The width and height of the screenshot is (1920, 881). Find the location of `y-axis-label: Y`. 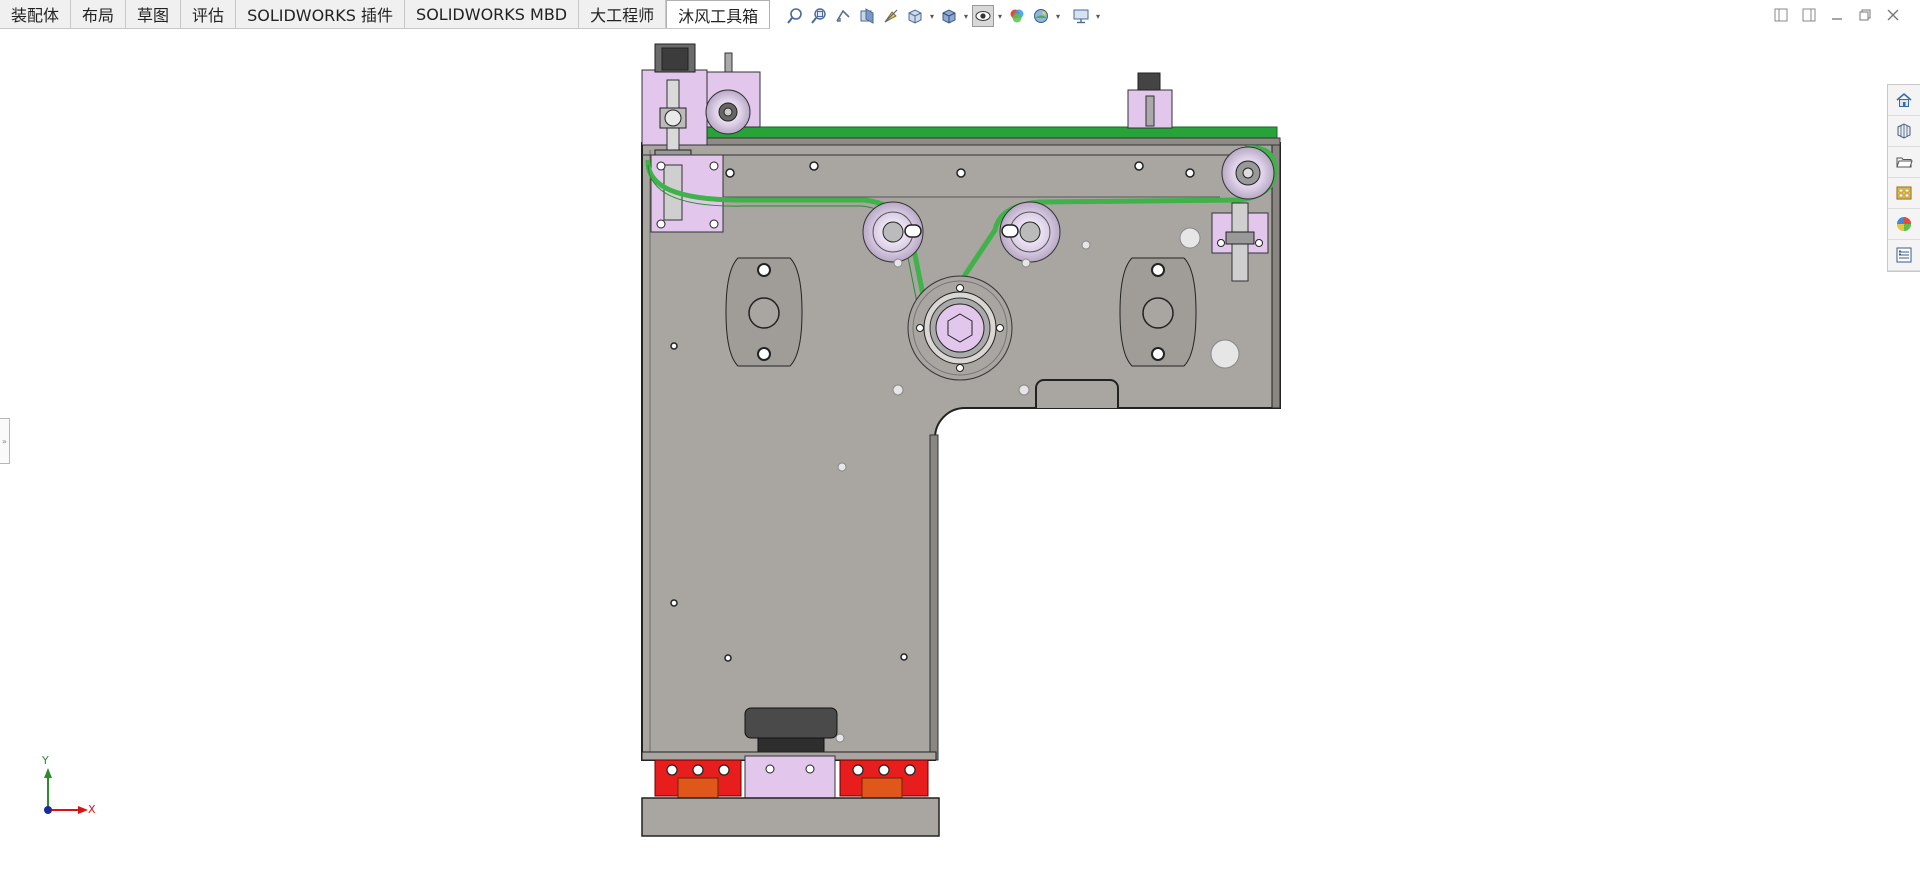

y-axis-label: Y is located at coordinates (45, 760).